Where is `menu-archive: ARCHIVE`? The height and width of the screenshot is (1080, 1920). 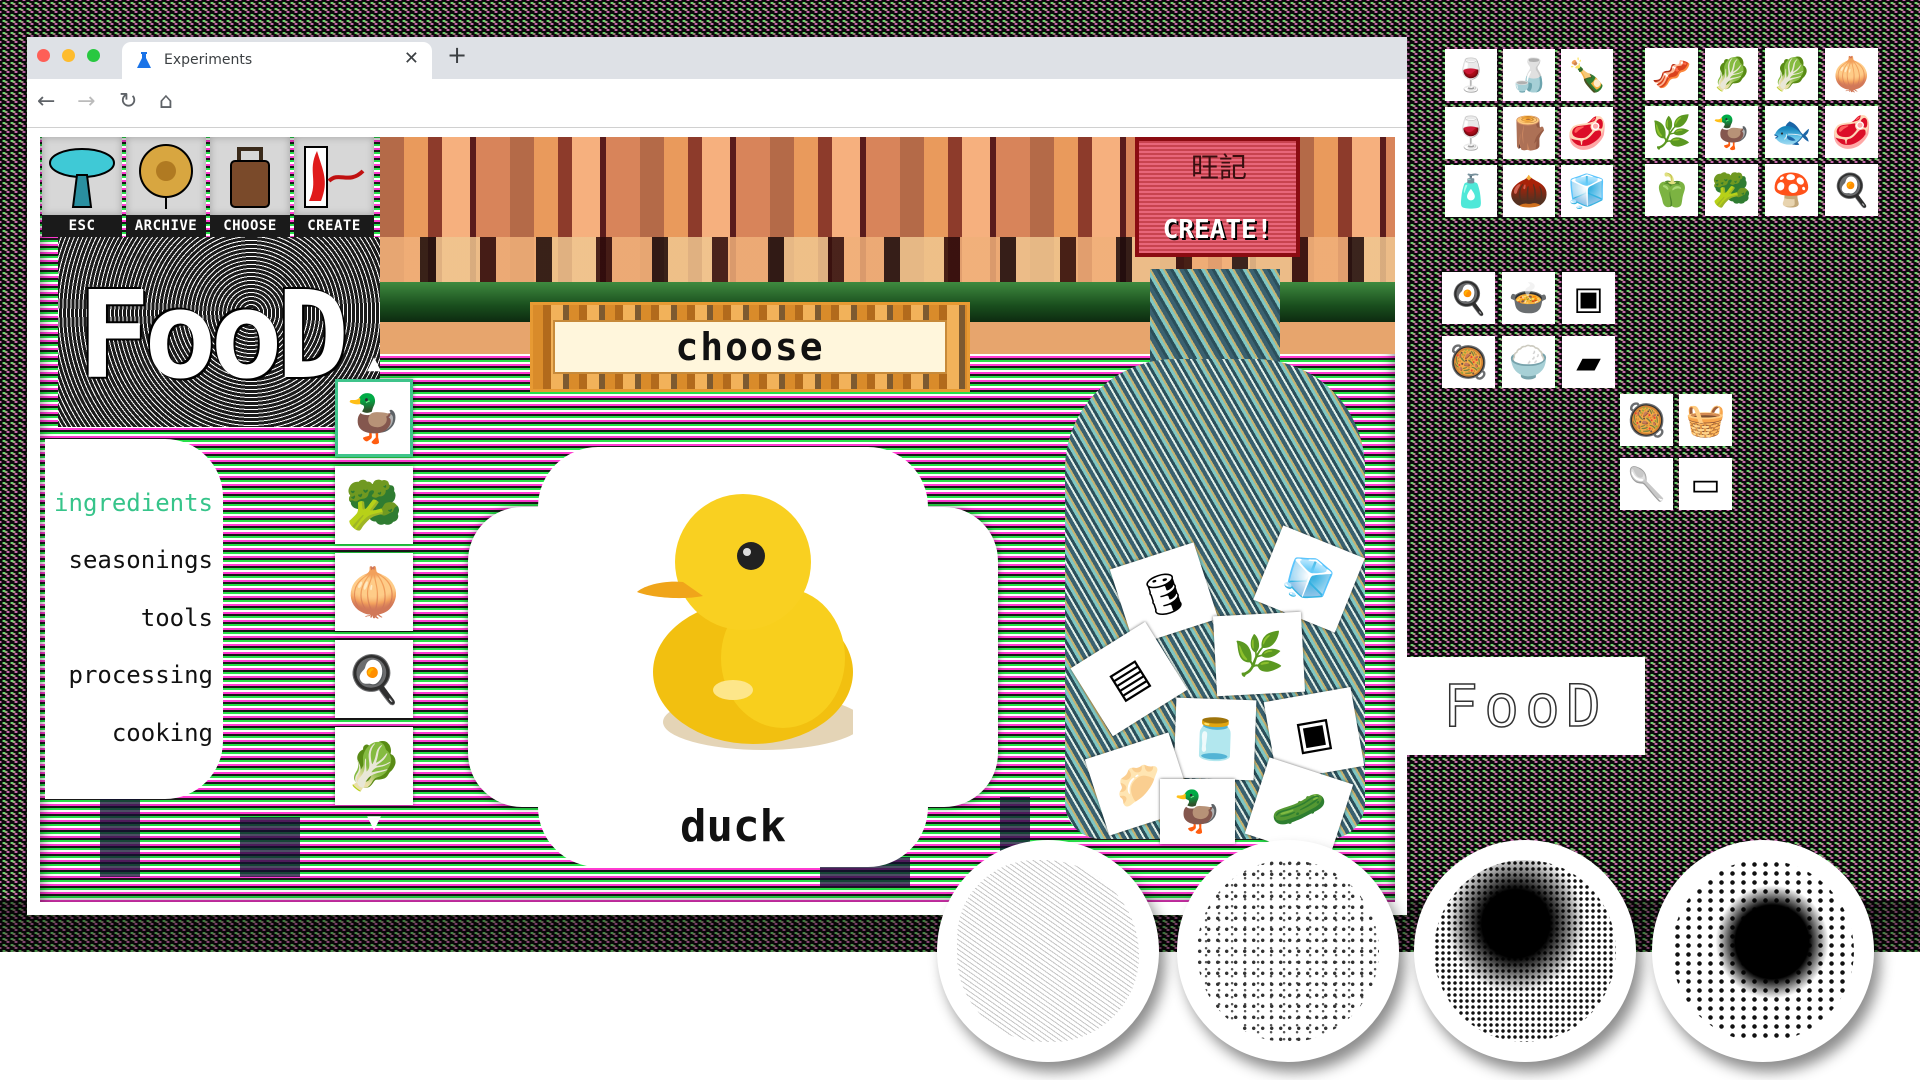 menu-archive: ARCHIVE is located at coordinates (166, 187).